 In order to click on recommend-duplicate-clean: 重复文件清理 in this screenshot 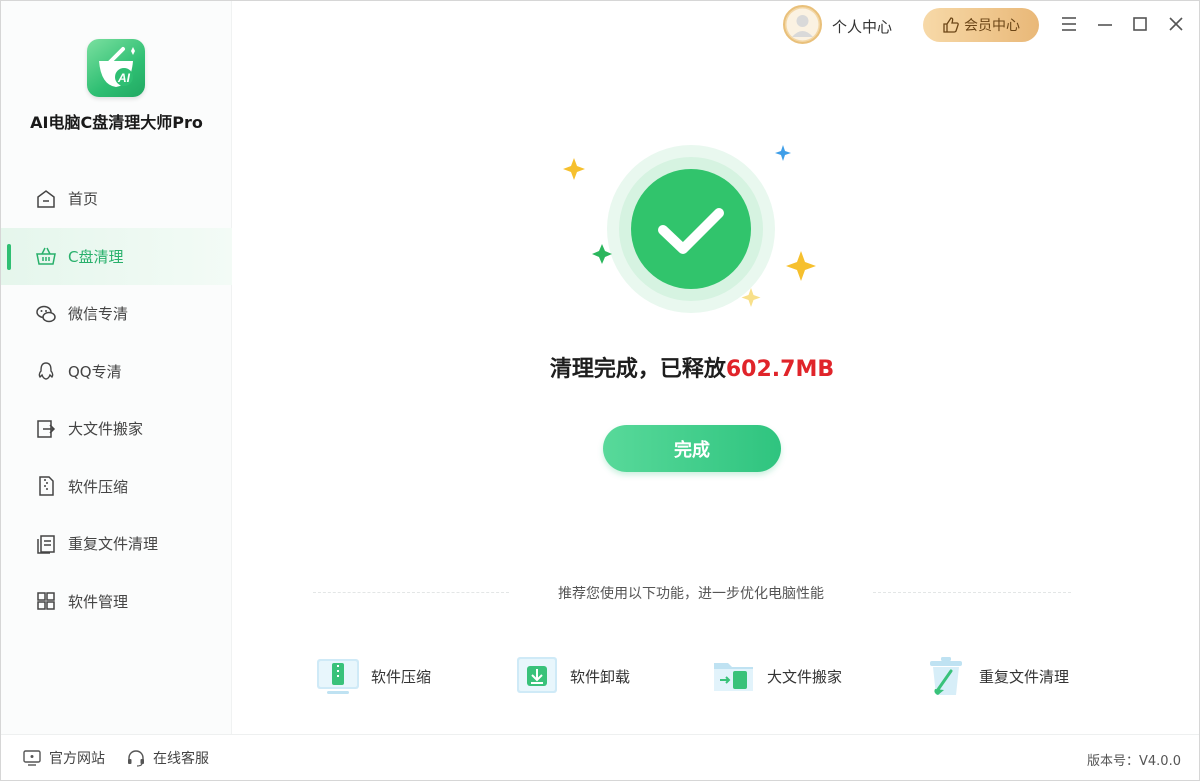, I will do `click(996, 676)`.